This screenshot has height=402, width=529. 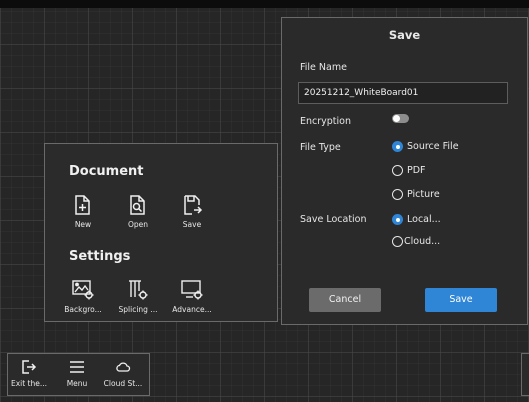 I want to click on cancel-button: Cancel, so click(x=345, y=300).